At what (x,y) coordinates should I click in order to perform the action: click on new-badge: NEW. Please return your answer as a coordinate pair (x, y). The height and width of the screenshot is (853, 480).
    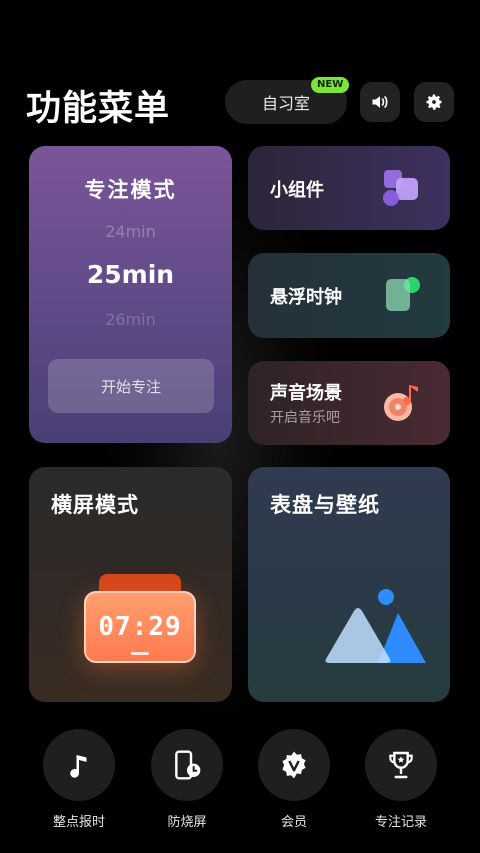
    Looking at the image, I should click on (330, 85).